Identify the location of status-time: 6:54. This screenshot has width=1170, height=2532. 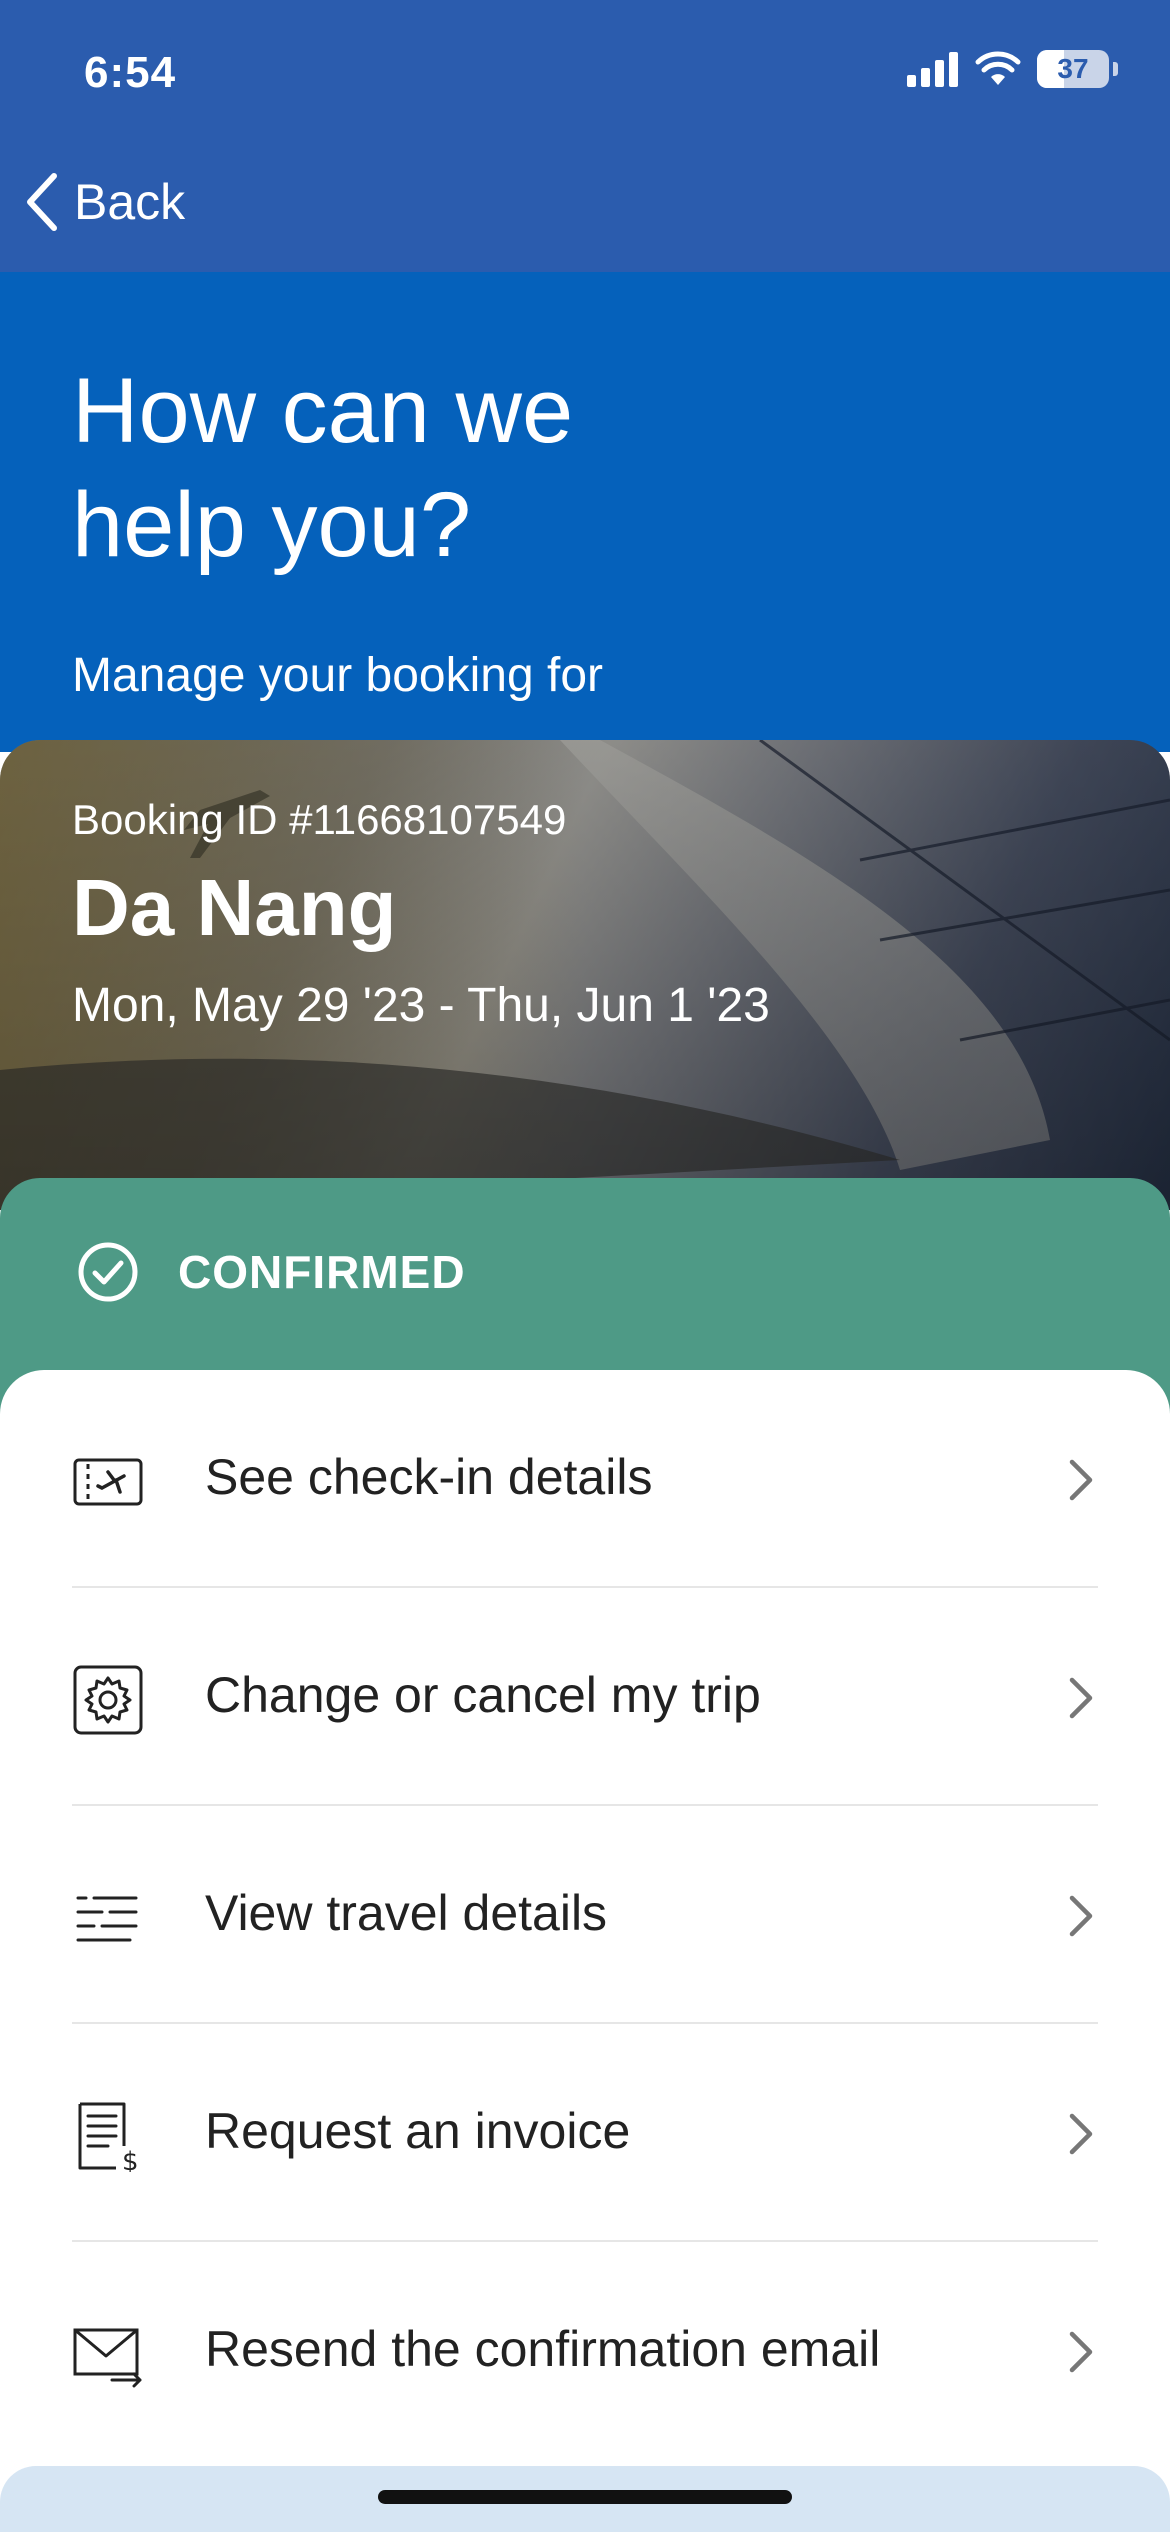
(130, 72).